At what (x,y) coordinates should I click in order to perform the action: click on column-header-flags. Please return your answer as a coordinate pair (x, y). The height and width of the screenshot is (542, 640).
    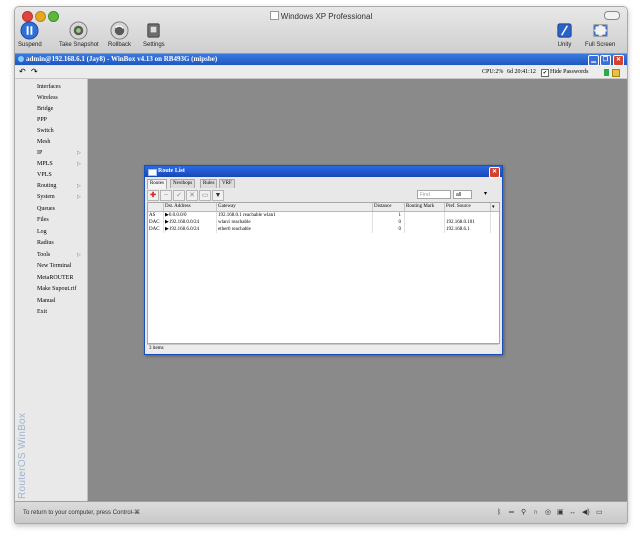
    Looking at the image, I should click on (156, 207).